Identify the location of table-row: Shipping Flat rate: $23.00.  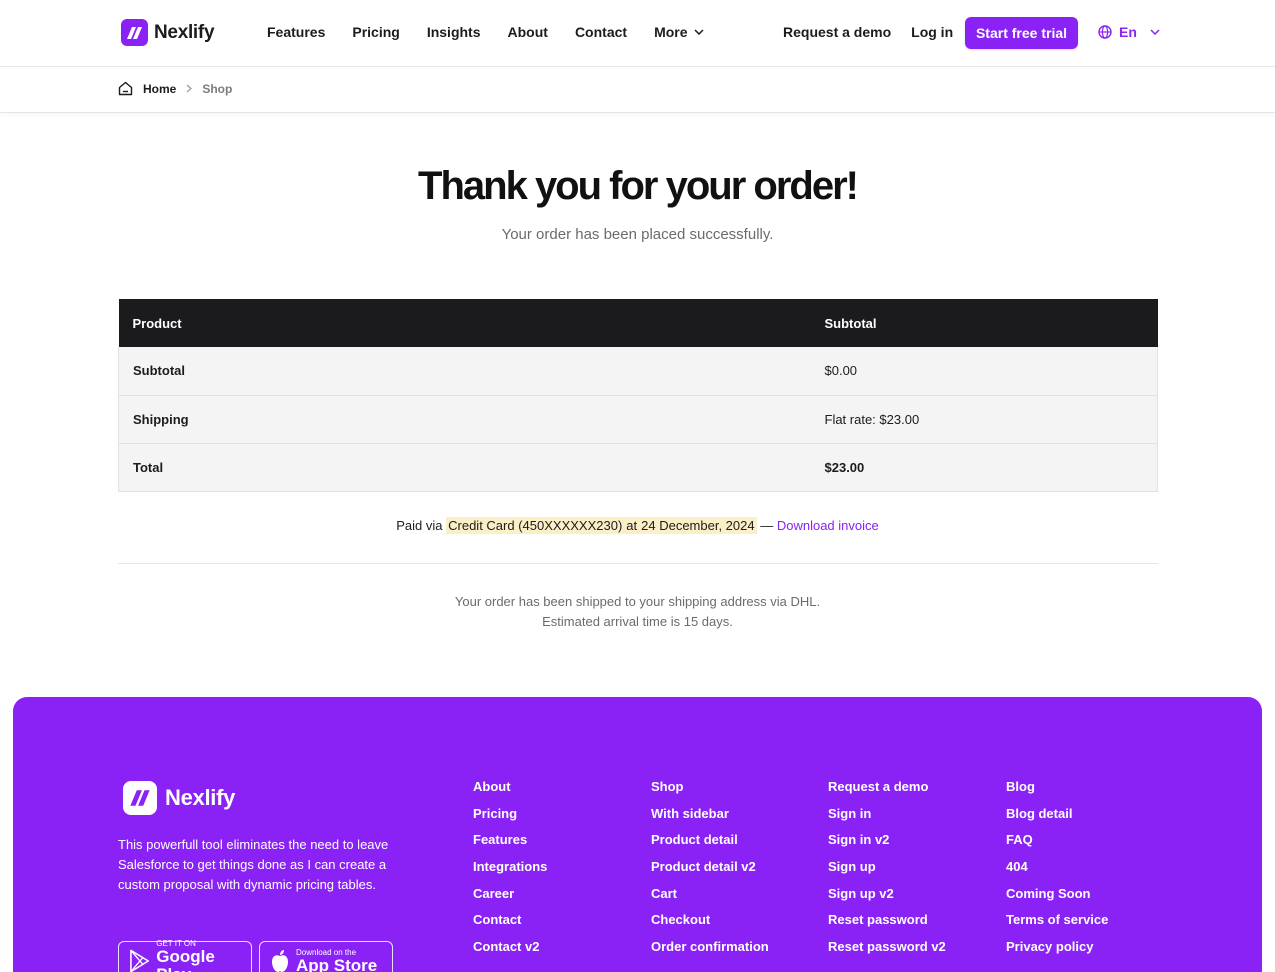
(638, 418).